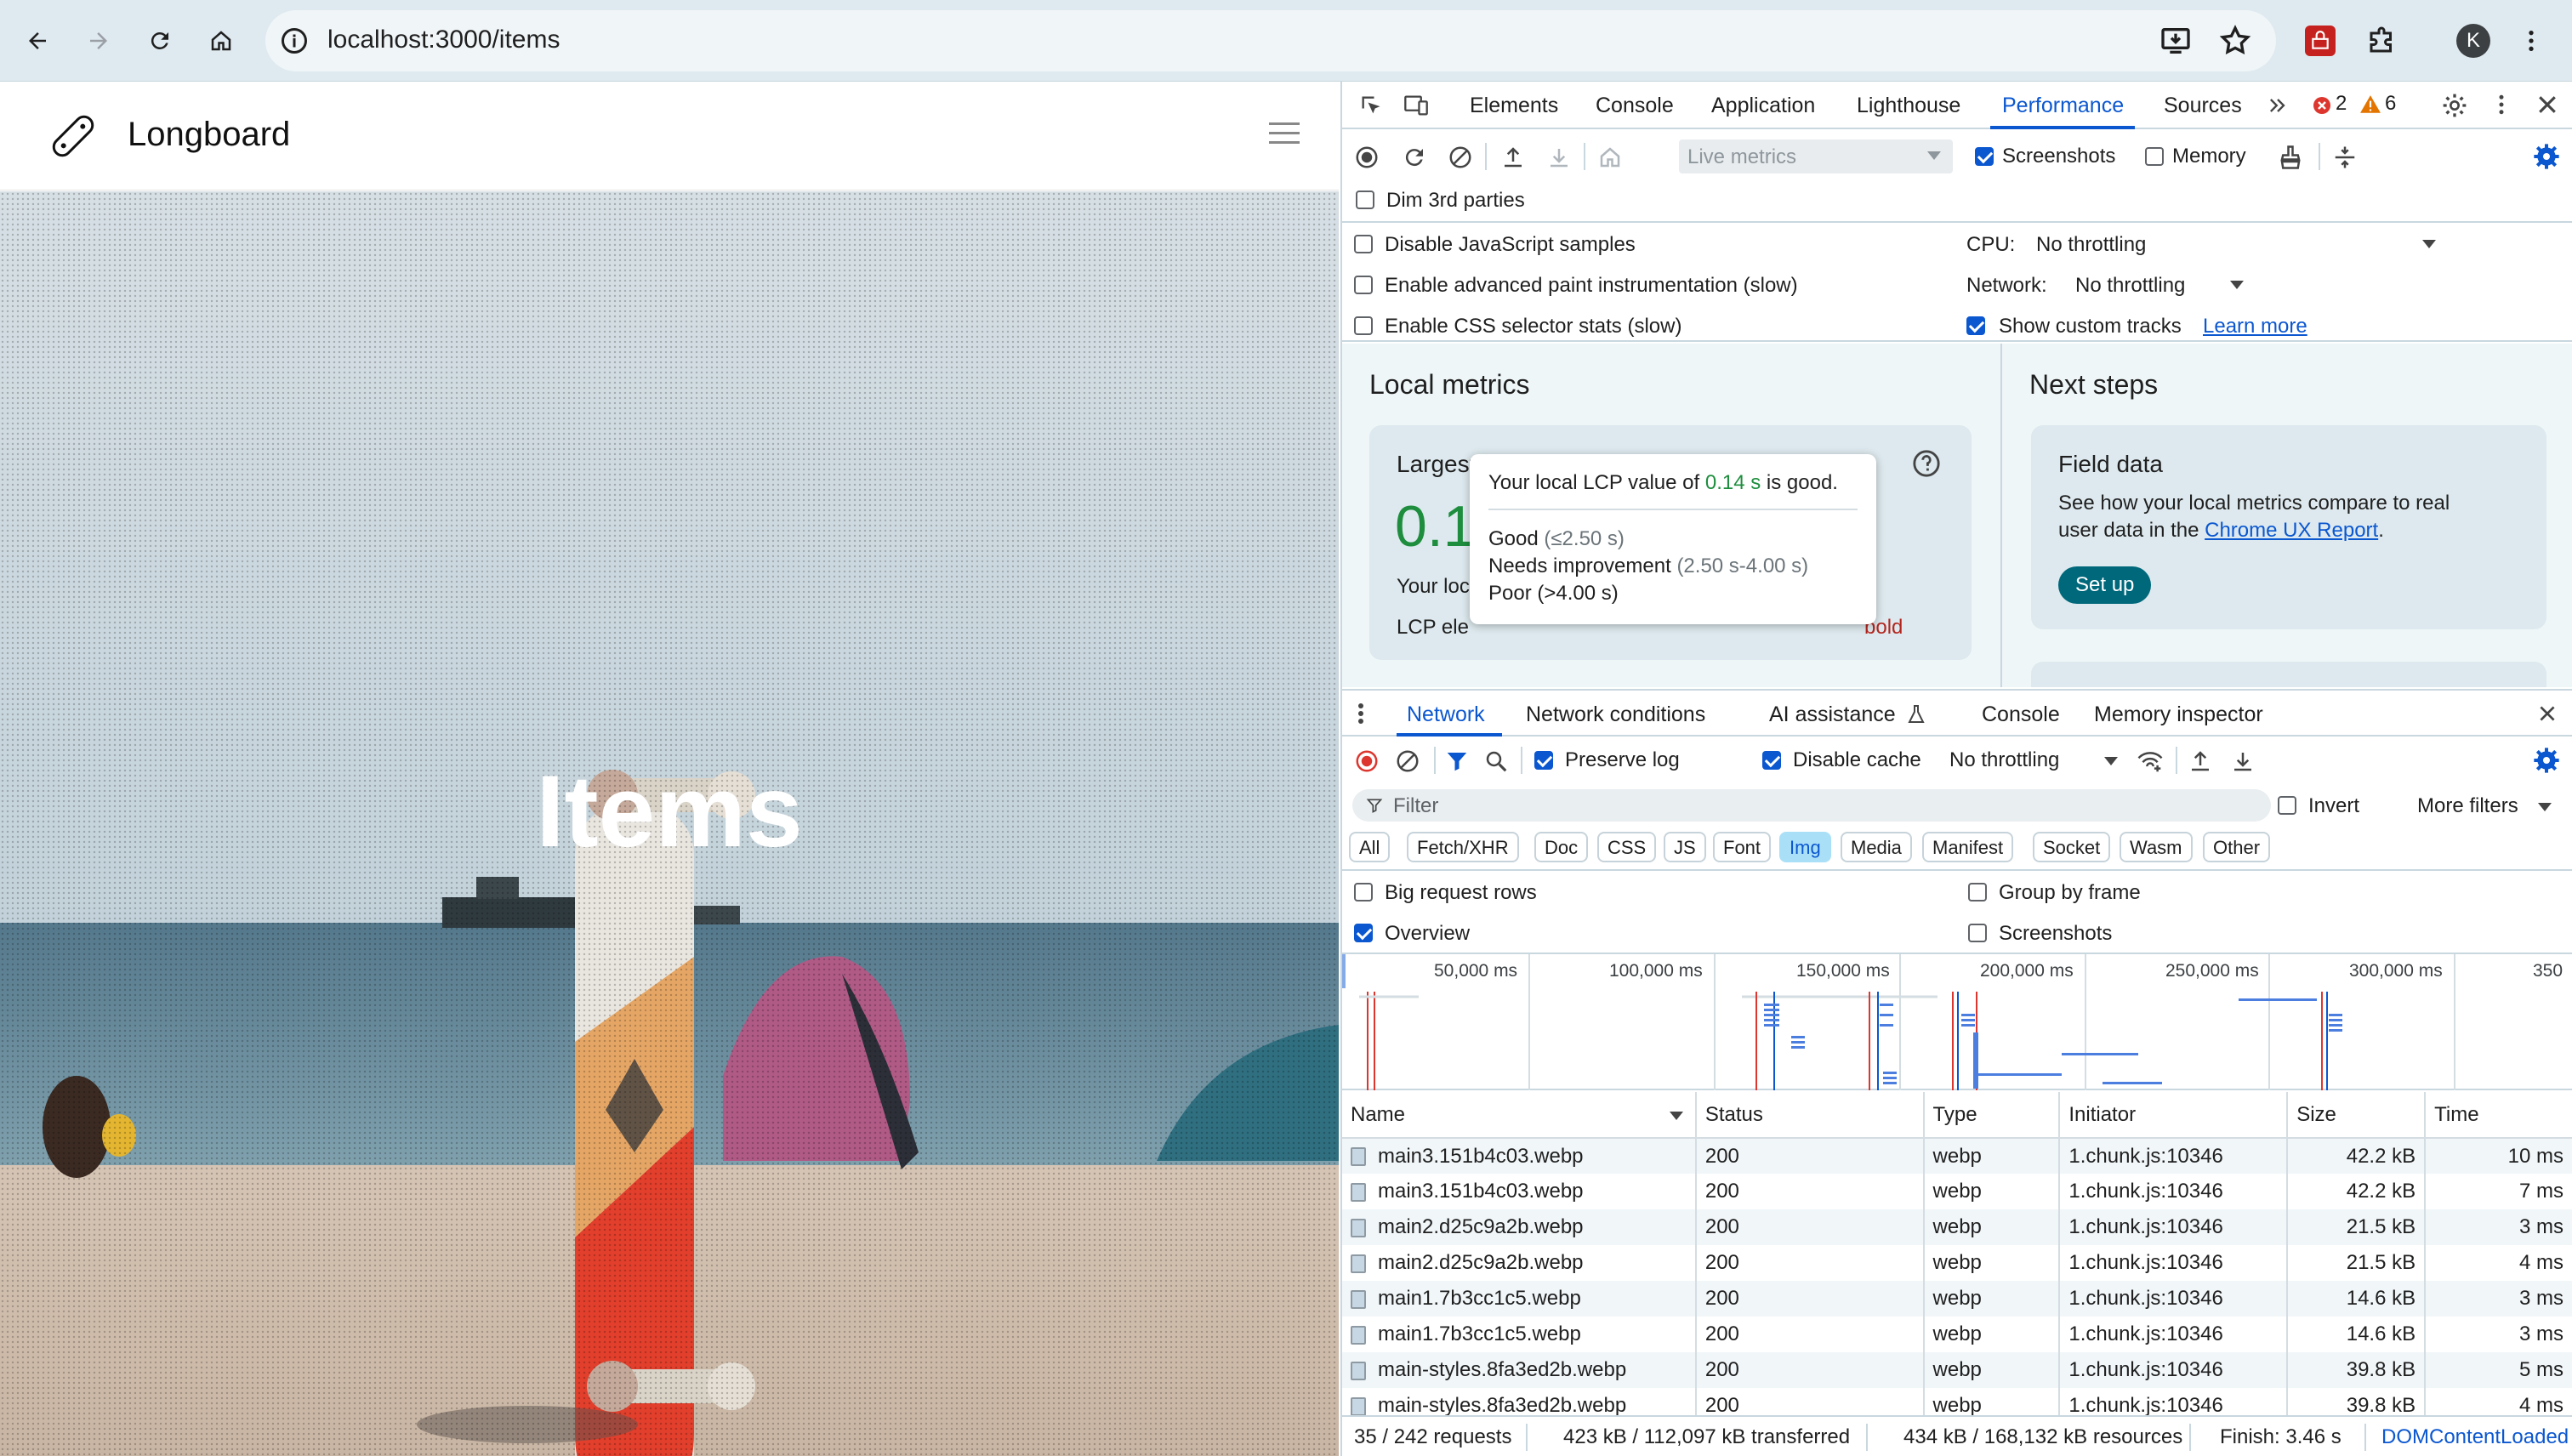  I want to click on reload-icon, so click(160, 40).